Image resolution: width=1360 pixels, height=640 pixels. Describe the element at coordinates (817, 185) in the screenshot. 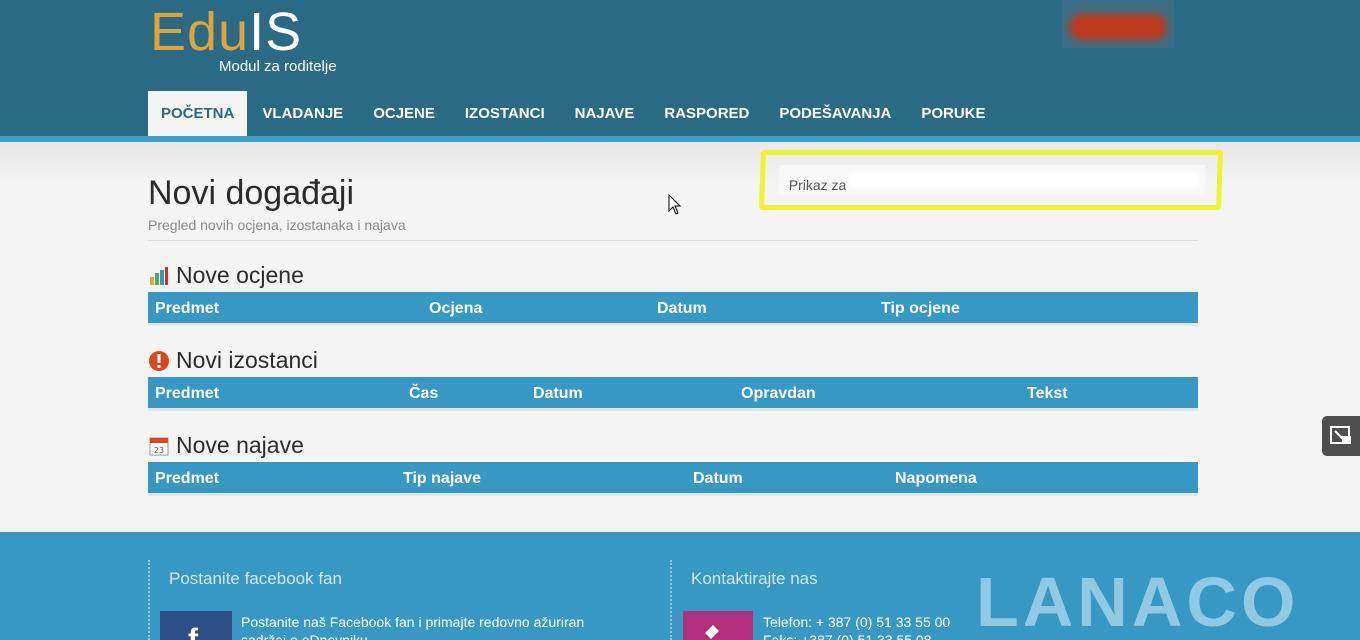

I see `student-selector-label: Prikaz za` at that location.